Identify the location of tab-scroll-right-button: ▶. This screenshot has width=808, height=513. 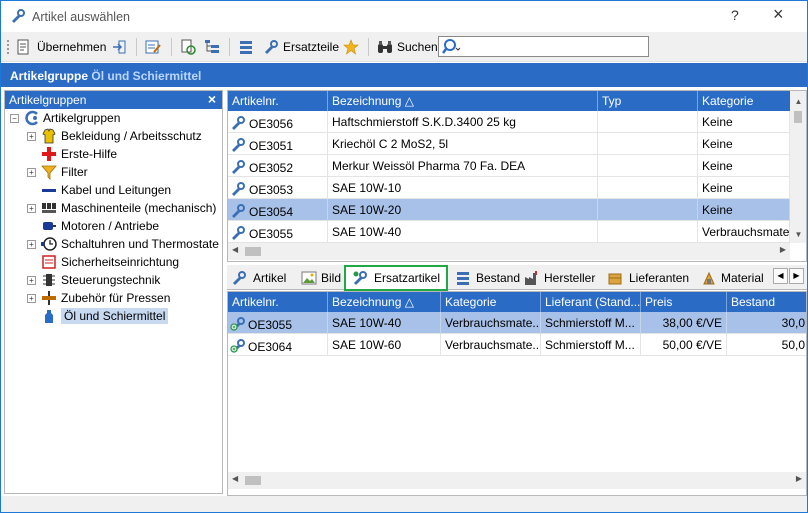
(796, 276).